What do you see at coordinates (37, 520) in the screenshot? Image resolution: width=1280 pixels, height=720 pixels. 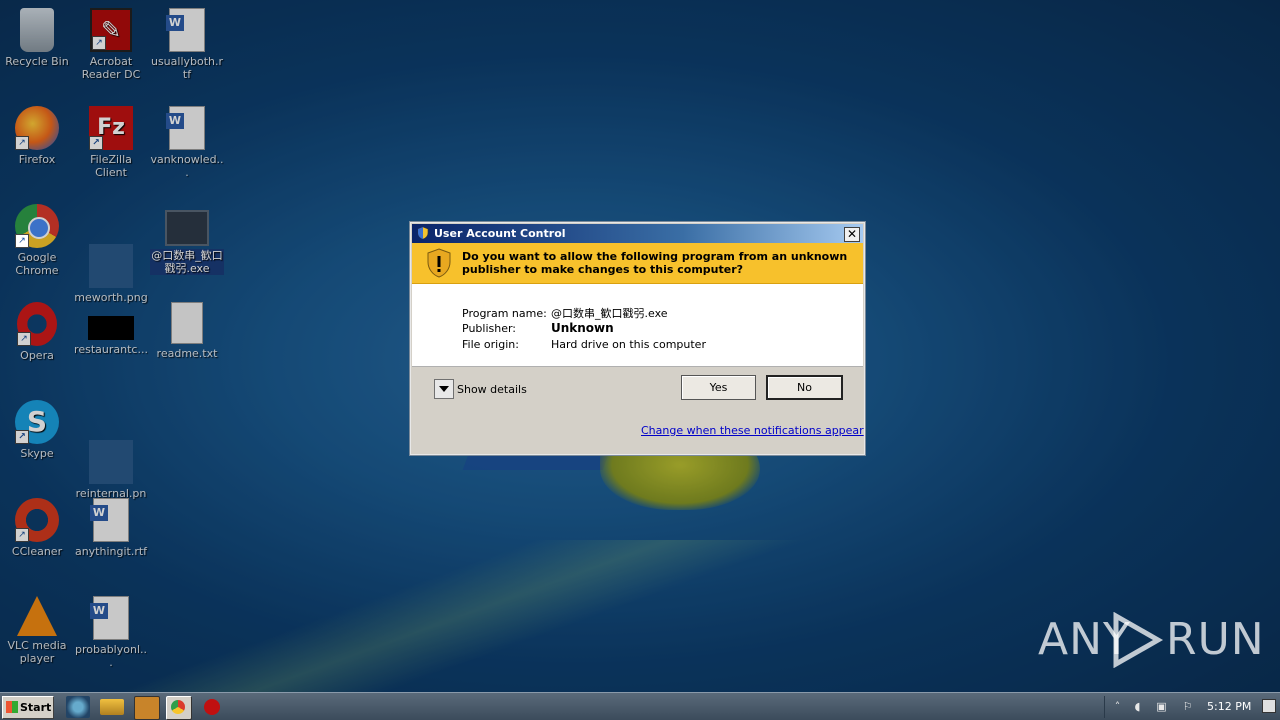 I see `ccleaner-icon: ↗` at bounding box center [37, 520].